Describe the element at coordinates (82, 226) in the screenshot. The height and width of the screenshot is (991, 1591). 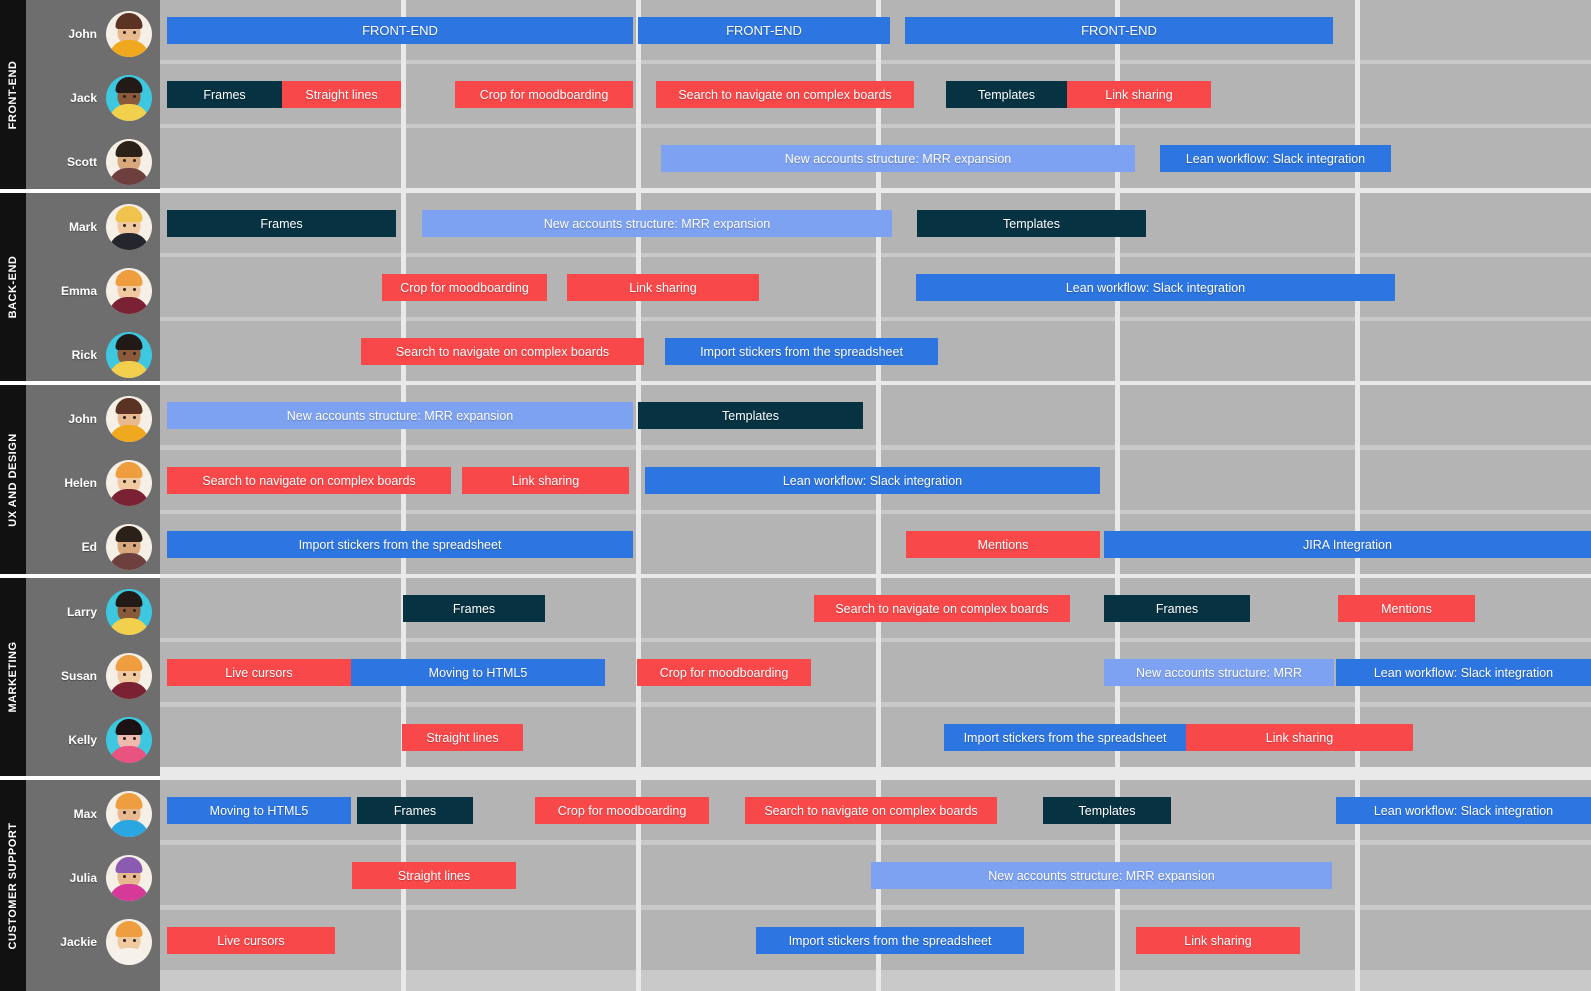
I see `person-name: Mark` at that location.